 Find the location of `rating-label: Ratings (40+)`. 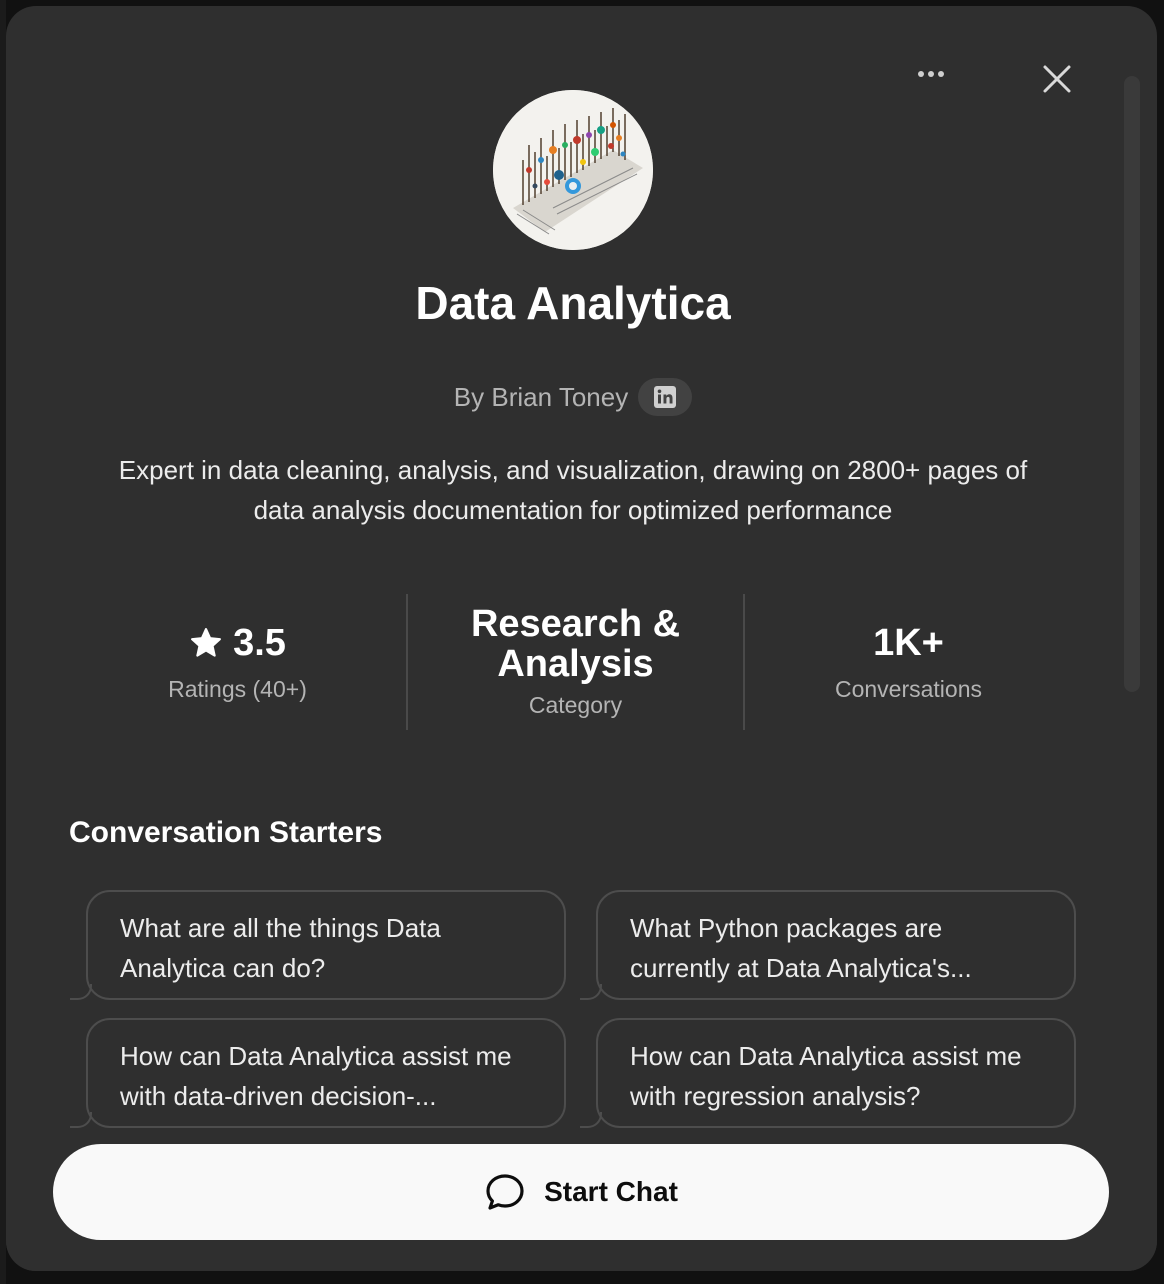

rating-label: Ratings (40+) is located at coordinates (237, 689).